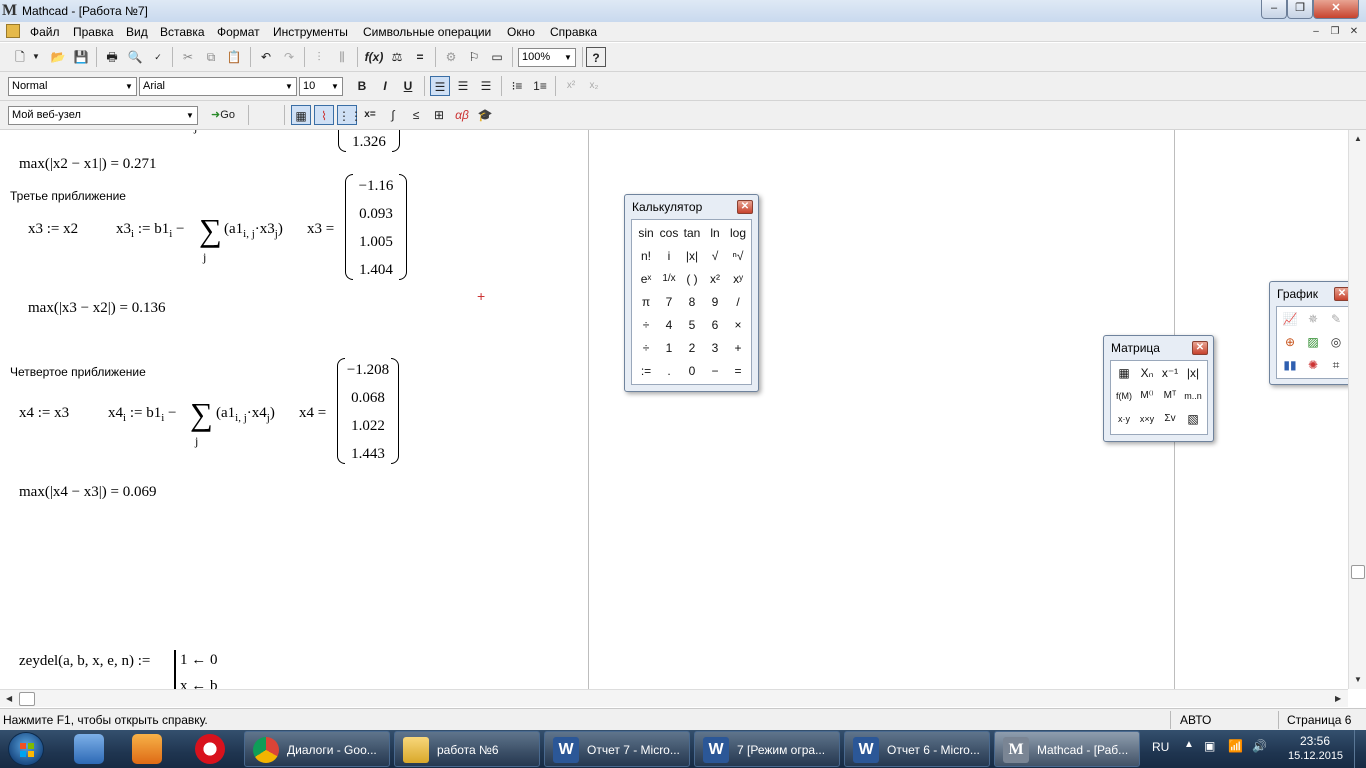 The width and height of the screenshot is (1366, 768). I want to click on vector-field-icon: ✺, so click(1313, 365).